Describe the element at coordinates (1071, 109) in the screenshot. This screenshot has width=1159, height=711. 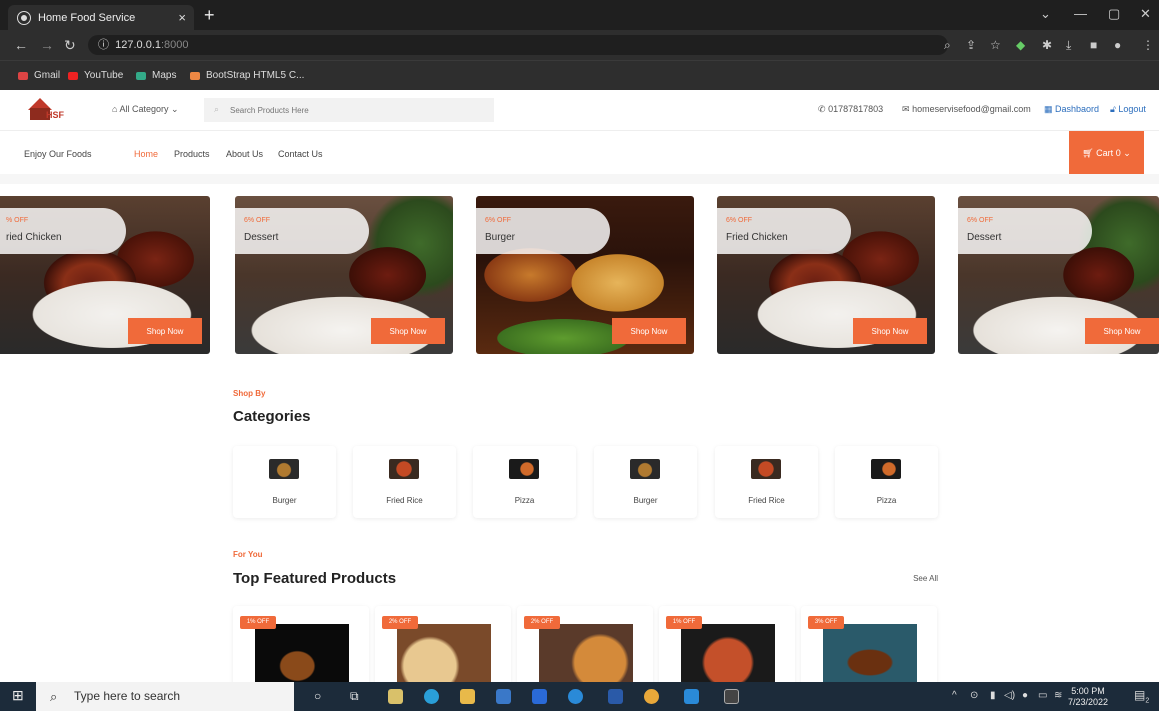
I see `dashboard-link: ▦ Dashbaord` at that location.